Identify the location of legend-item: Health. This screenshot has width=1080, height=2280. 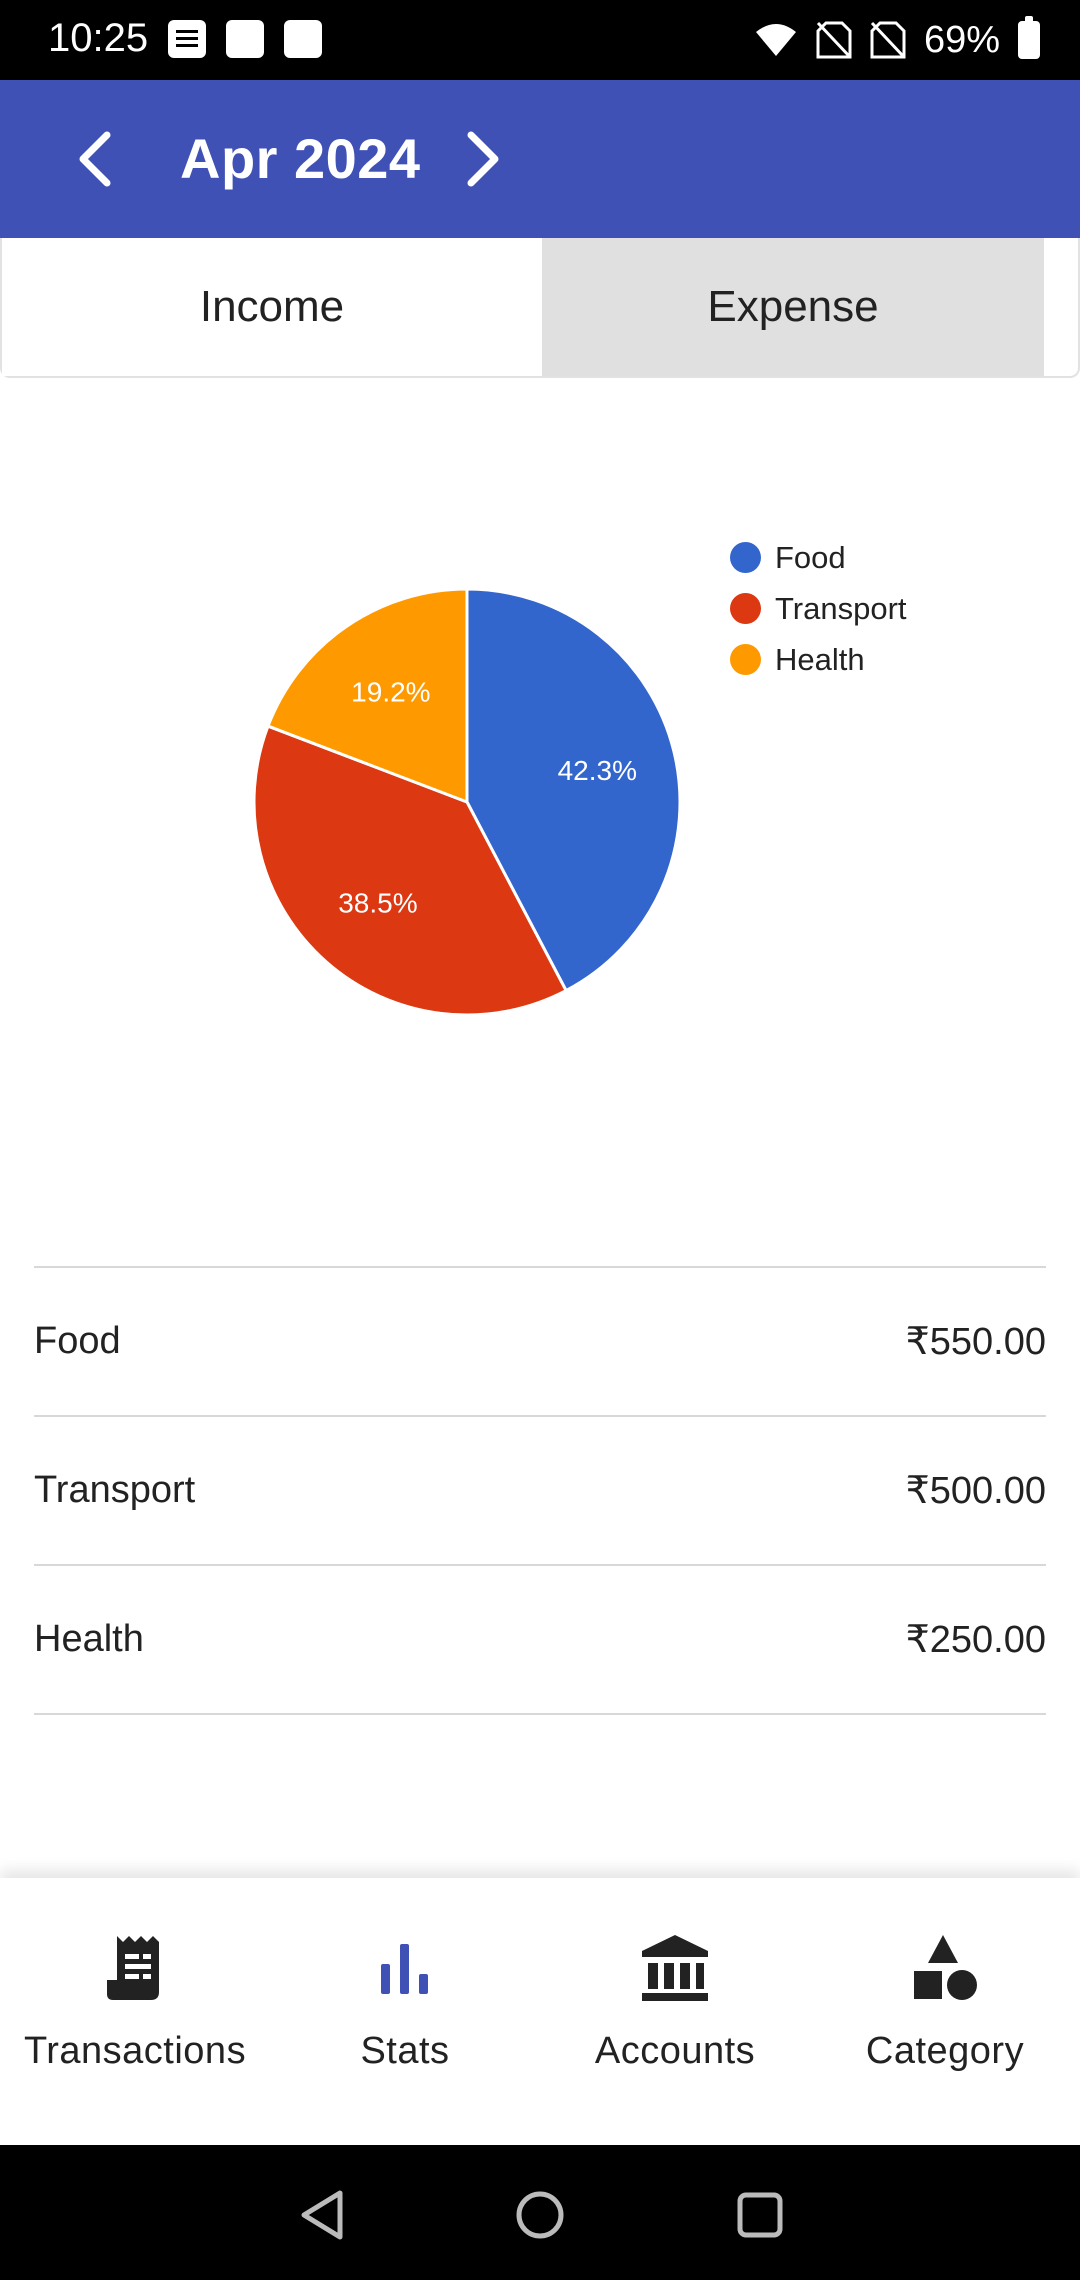
(818, 659).